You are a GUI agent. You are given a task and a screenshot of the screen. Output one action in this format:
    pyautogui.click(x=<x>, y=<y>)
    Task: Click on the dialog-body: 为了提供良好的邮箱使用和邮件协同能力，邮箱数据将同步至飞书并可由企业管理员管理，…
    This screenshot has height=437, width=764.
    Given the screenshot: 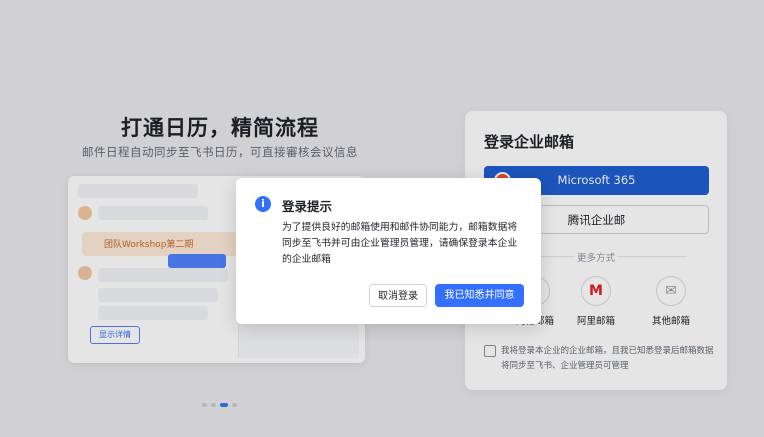 What is the action you would take?
    pyautogui.click(x=400, y=243)
    